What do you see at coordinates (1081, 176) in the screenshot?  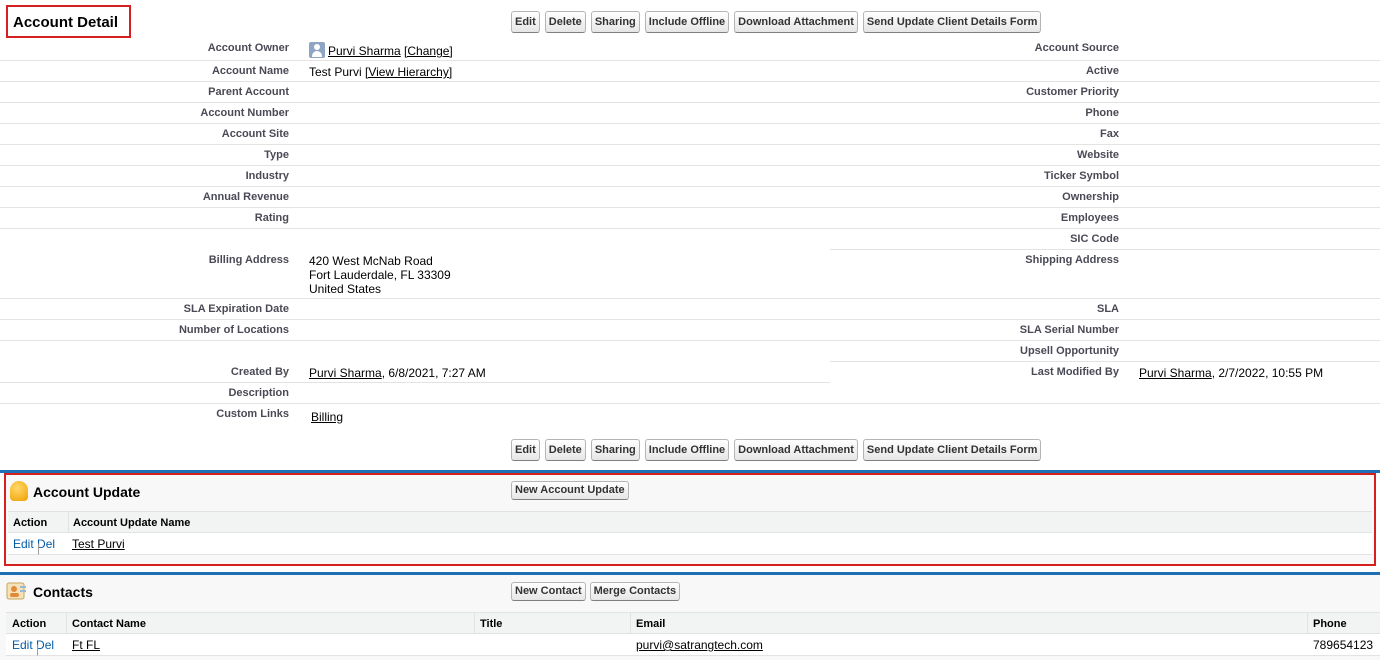 I see `field-label: Ticker Symbol` at bounding box center [1081, 176].